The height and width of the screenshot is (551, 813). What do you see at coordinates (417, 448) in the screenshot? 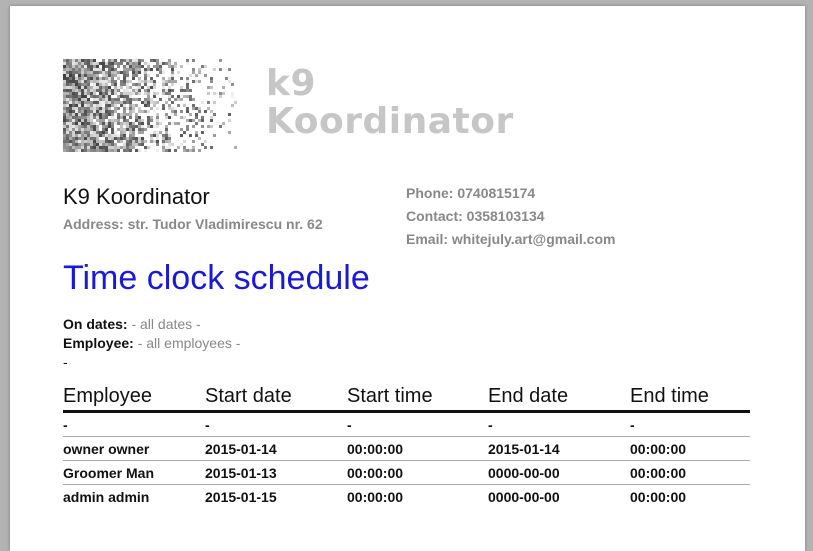
I see `cell-start-time: 00:00:00` at bounding box center [417, 448].